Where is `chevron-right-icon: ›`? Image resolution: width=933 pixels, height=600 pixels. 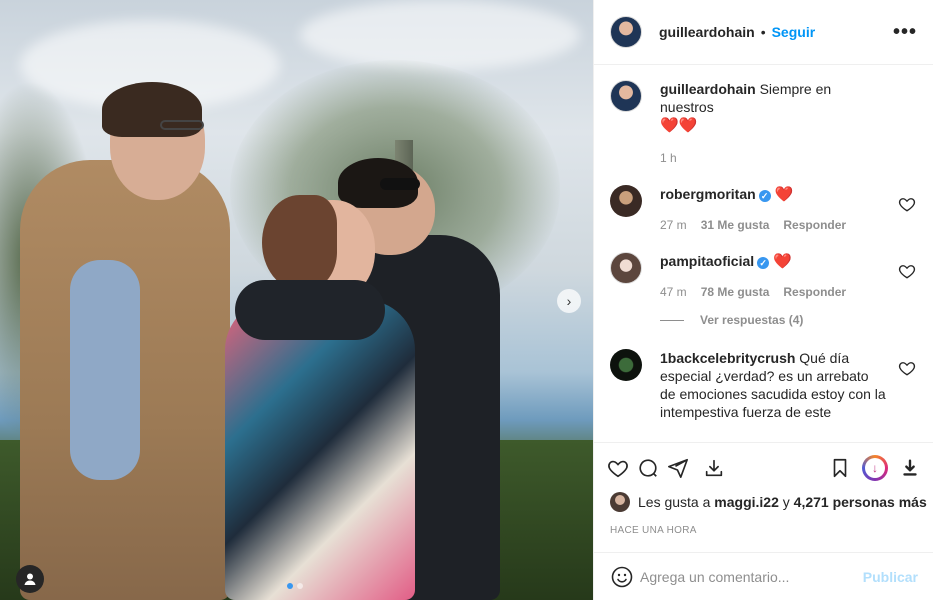 chevron-right-icon: › is located at coordinates (569, 301).